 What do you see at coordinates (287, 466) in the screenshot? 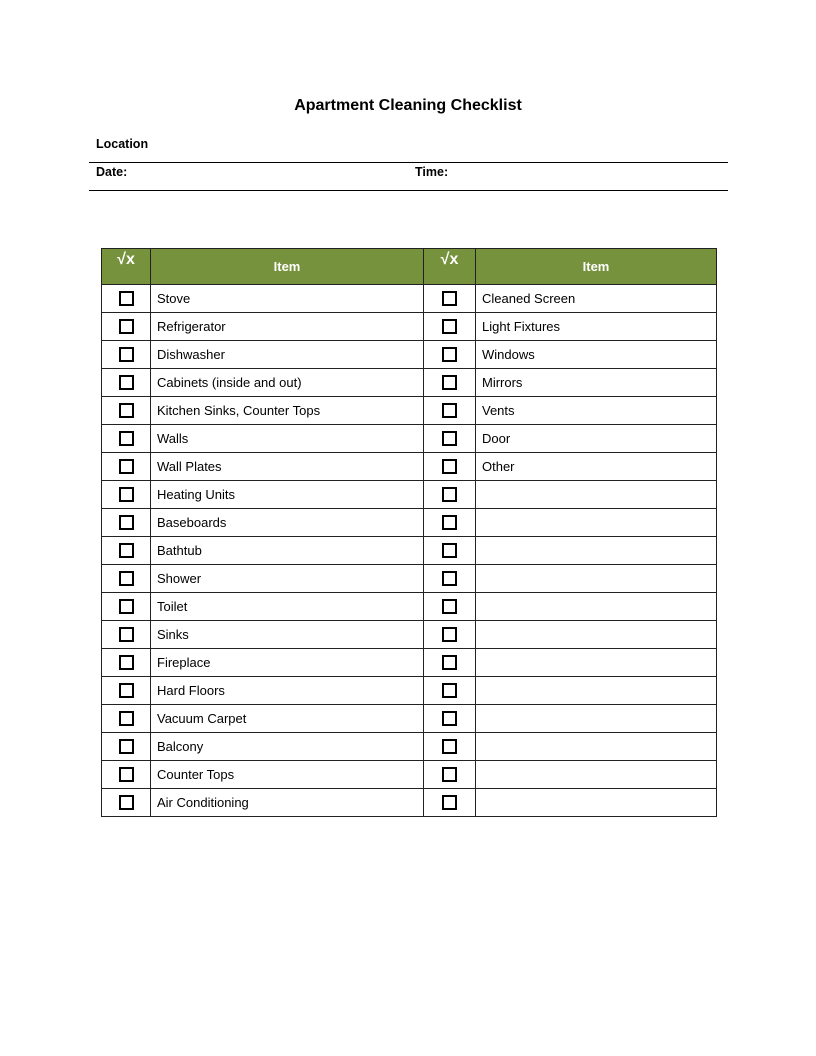
I see `item-cell: Wall Plates` at bounding box center [287, 466].